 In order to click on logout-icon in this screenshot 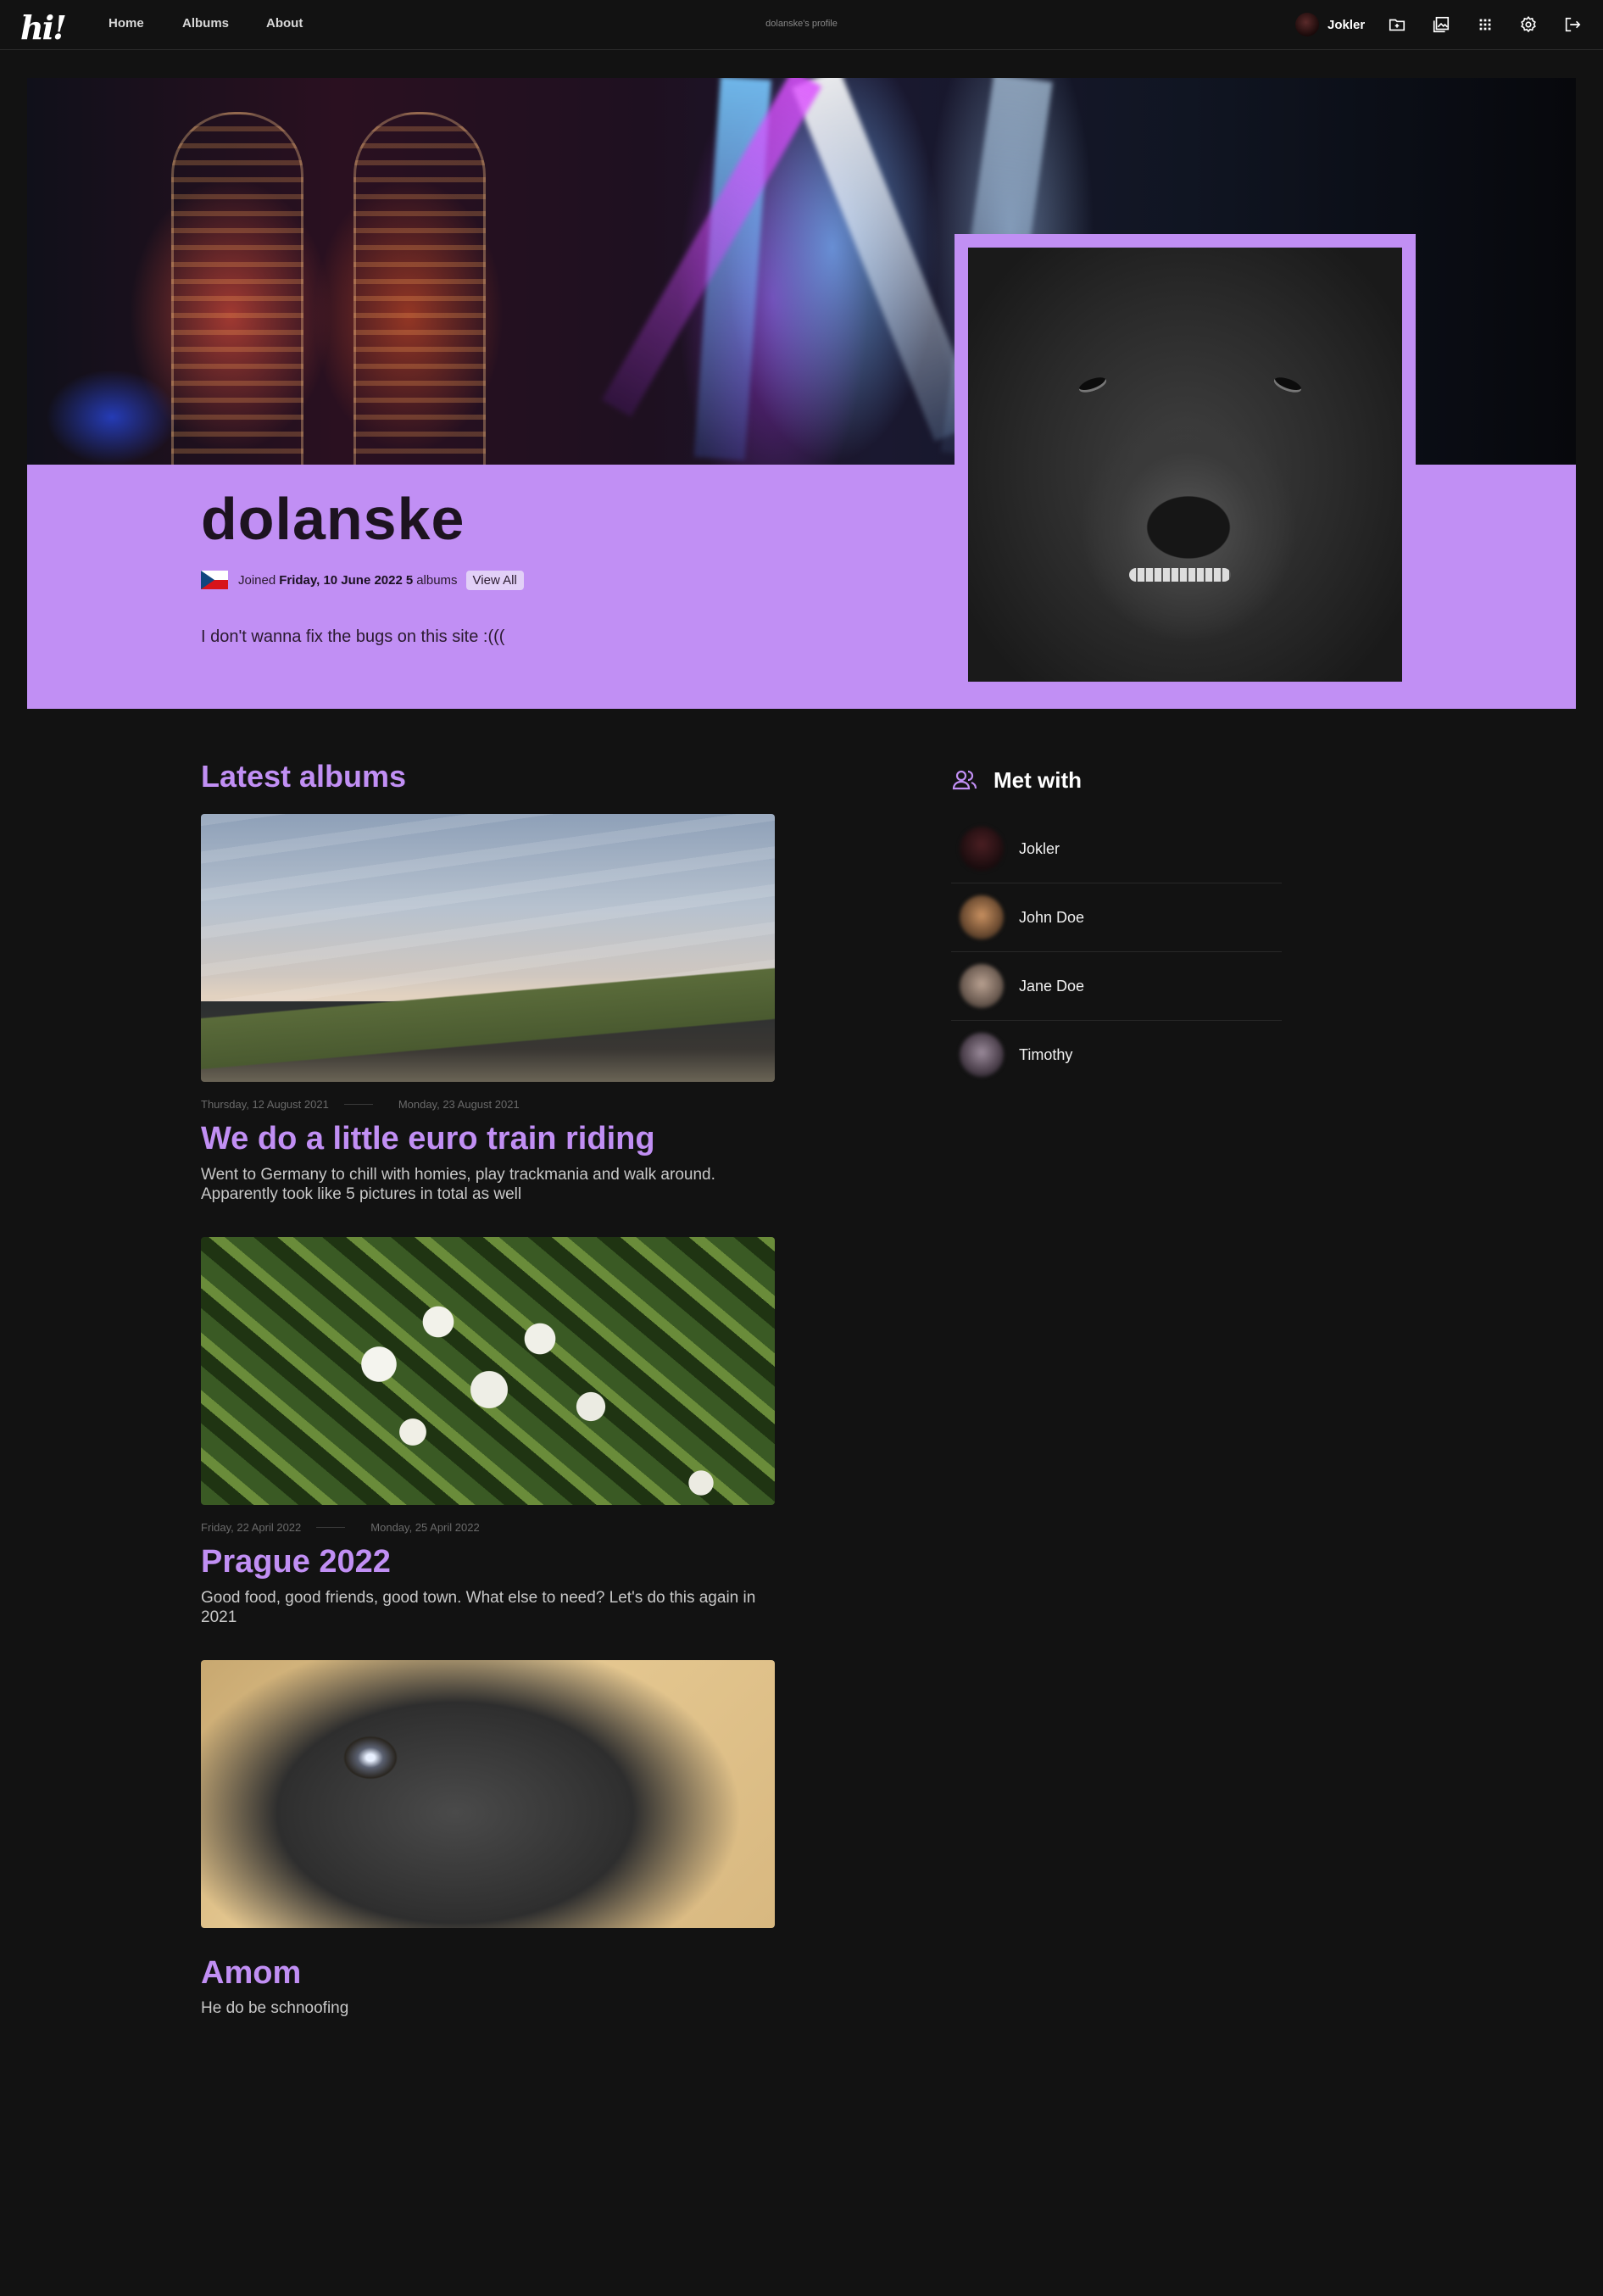, I will do `click(1572, 24)`.